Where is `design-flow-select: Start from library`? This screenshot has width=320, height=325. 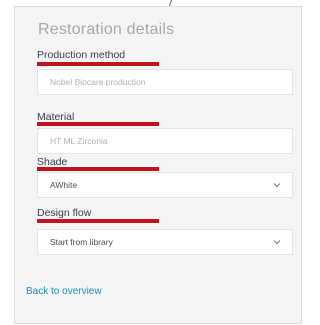 design-flow-select: Start from library is located at coordinates (165, 242).